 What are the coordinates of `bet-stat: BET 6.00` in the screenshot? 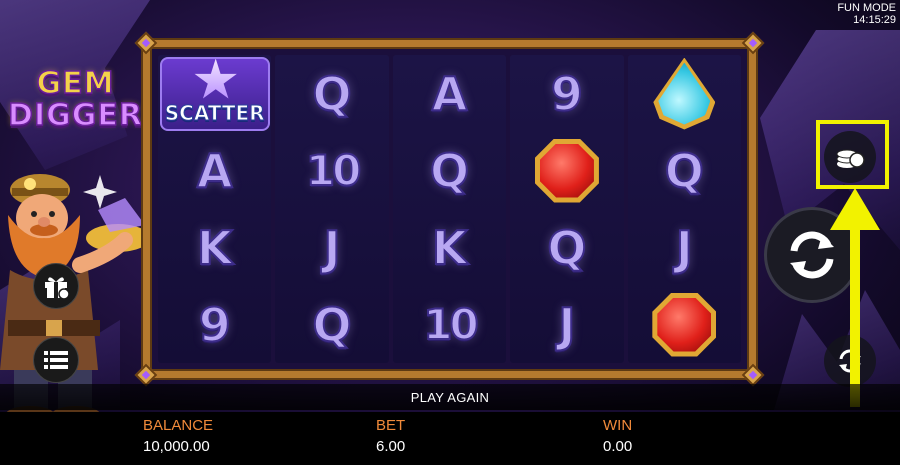 It's located at (390, 437).